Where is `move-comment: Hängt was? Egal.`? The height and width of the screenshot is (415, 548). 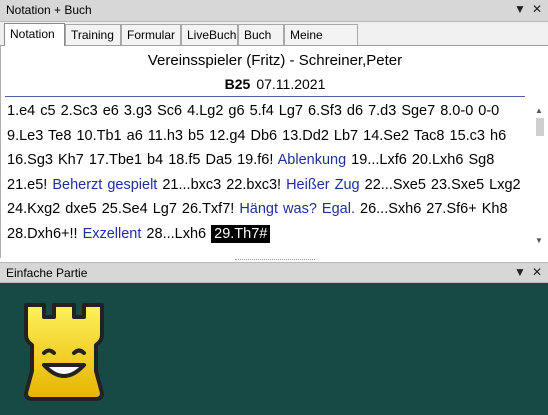
move-comment: Hängt was? Egal. is located at coordinates (297, 209).